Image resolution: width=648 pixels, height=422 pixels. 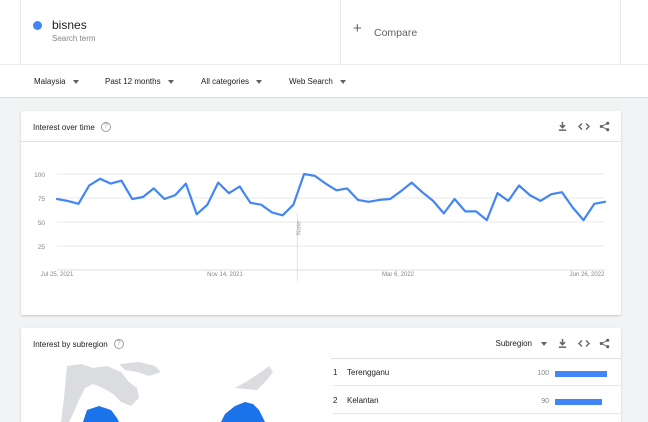 What do you see at coordinates (39, 175) in the screenshot?
I see `y-tick-label: 100` at bounding box center [39, 175].